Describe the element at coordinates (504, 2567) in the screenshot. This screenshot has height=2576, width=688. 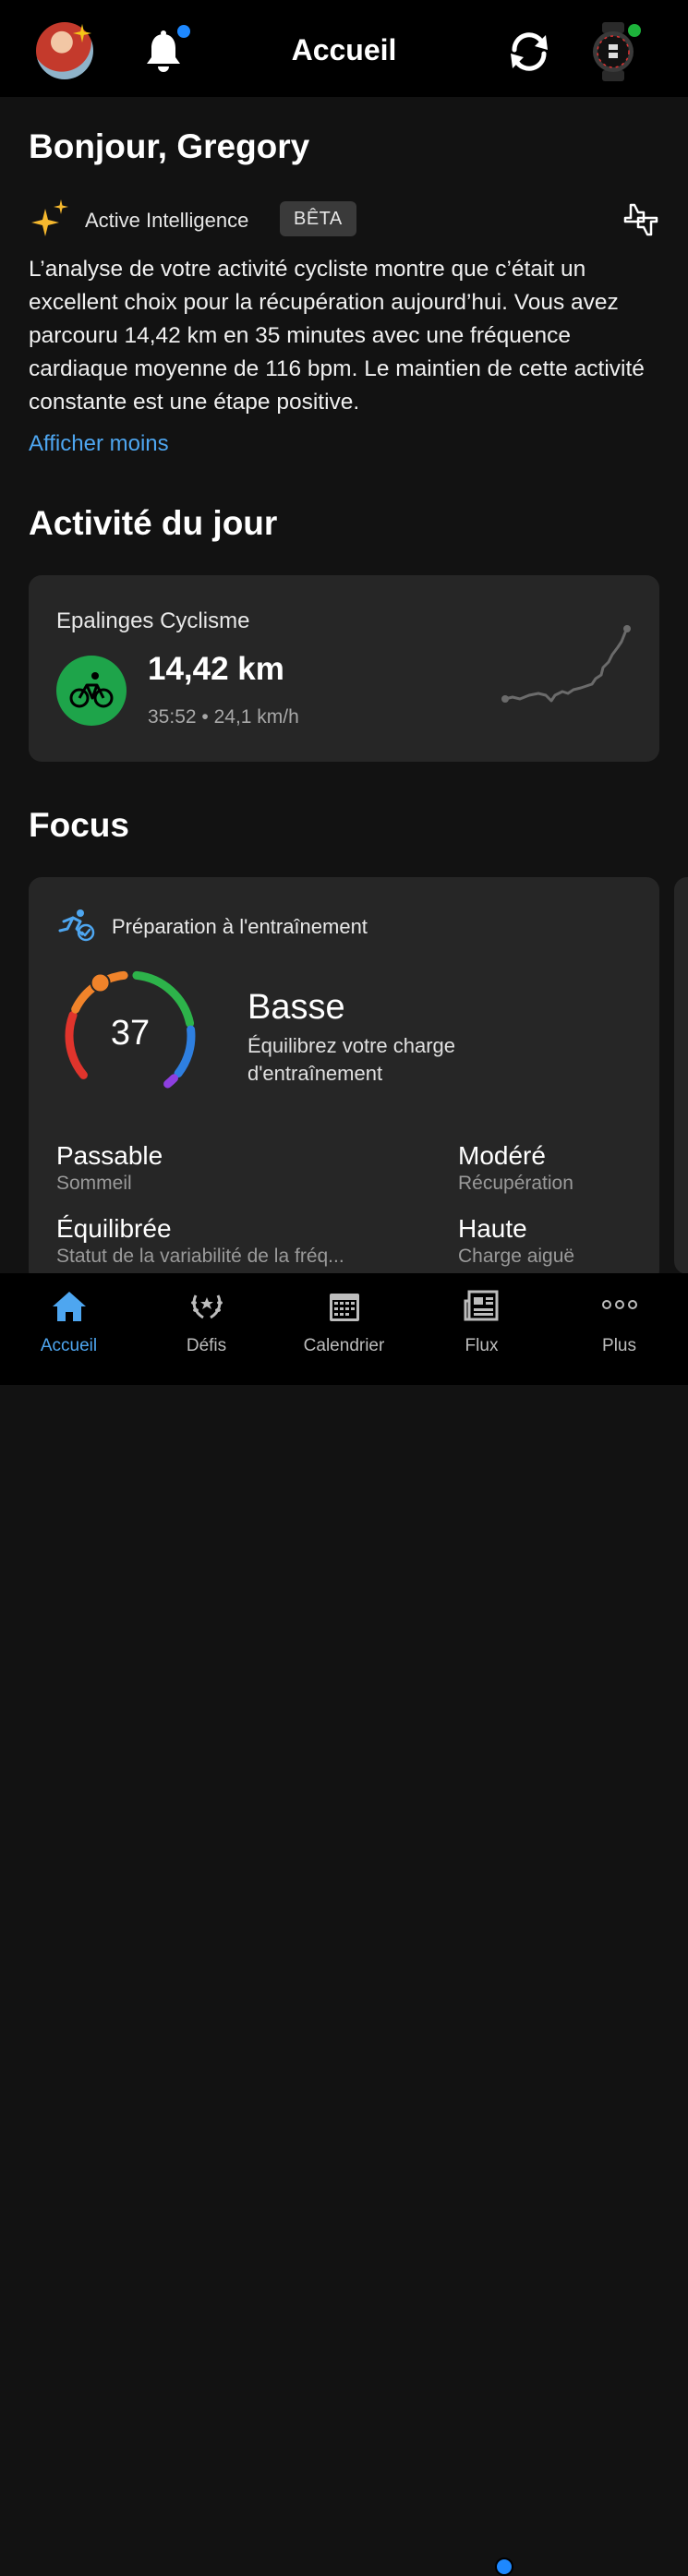
I see `feed-notification-dot` at that location.